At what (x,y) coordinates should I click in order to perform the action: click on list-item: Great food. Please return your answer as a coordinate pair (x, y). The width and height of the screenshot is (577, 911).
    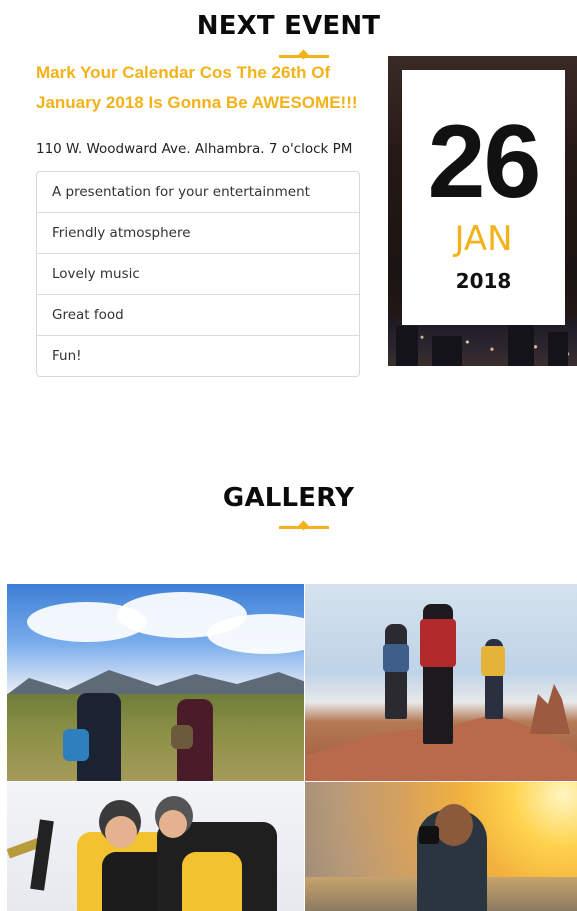
    Looking at the image, I should click on (198, 314).